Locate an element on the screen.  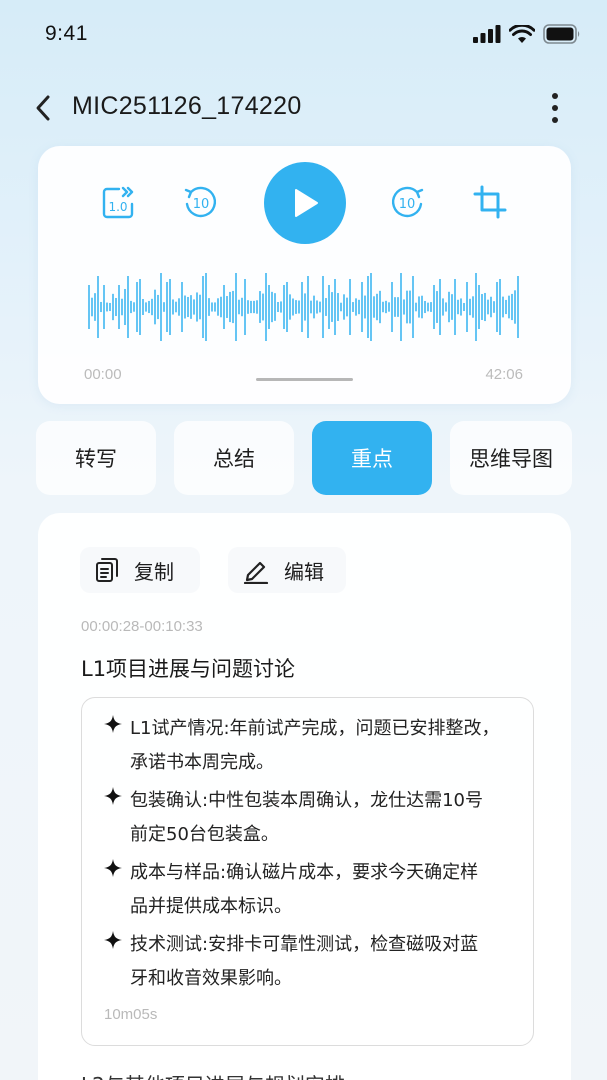
tab-key-points: 重点 is located at coordinates (372, 458).